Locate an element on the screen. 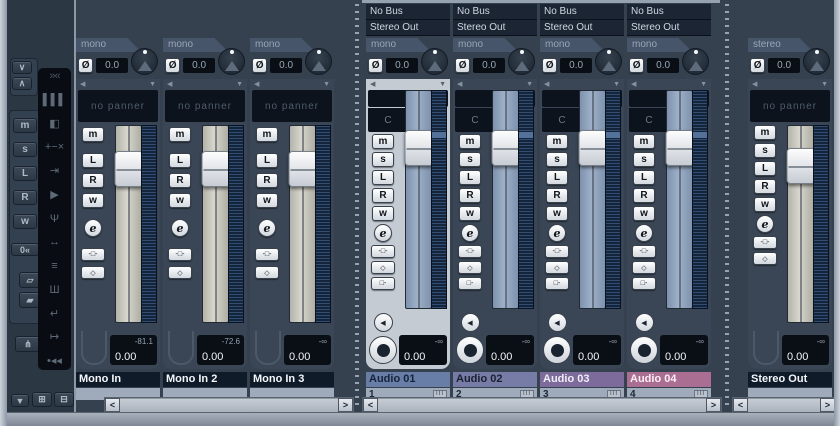 The height and width of the screenshot is (426, 840). collapse-panel-button: ∨ is located at coordinates (22, 67).